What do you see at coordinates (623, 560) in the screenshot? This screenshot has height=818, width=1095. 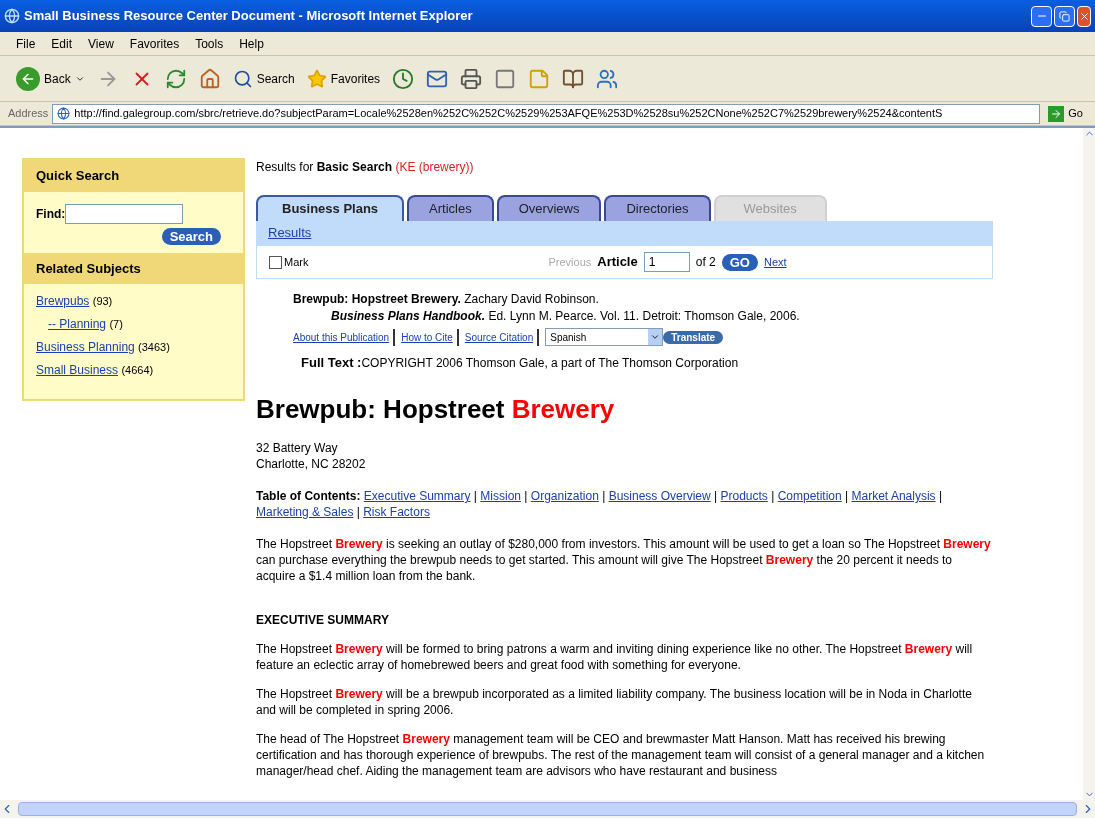 I see `intro-paragraph: The Hopstreet Brewery is seeking an outlay of $280,000 from investors. This amount will be used to get a loan so The Hopstreet Brewery can purchase everything the brewpub needs to get started. This amount will give The Hopstreet Brewery the 20 percent it needs to acquire a $1.4 million loan from the bank.` at bounding box center [623, 560].